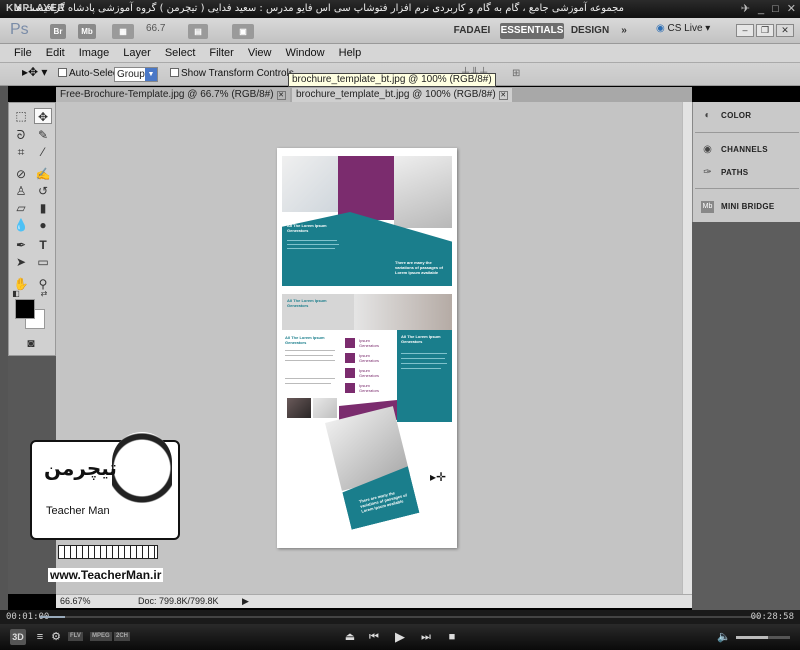  What do you see at coordinates (426, 637) in the screenshot?
I see `next-icon: ⏭` at bounding box center [426, 637].